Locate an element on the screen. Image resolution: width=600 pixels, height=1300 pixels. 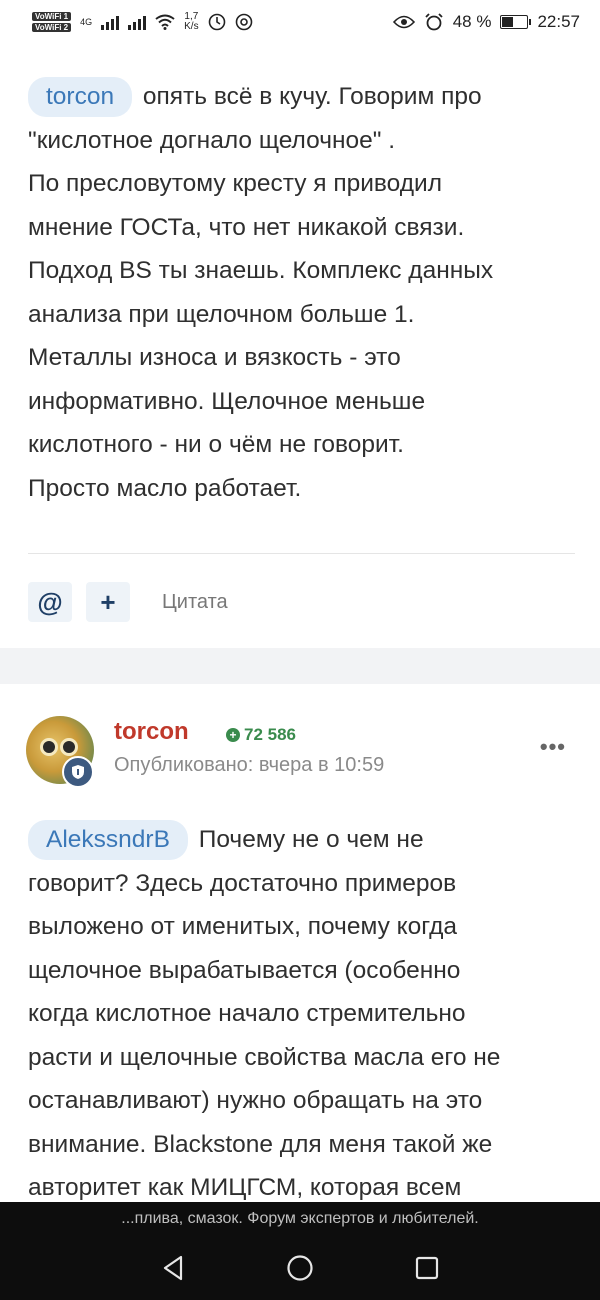
post1-line: Просто масло работает. is located at coordinates (165, 488).